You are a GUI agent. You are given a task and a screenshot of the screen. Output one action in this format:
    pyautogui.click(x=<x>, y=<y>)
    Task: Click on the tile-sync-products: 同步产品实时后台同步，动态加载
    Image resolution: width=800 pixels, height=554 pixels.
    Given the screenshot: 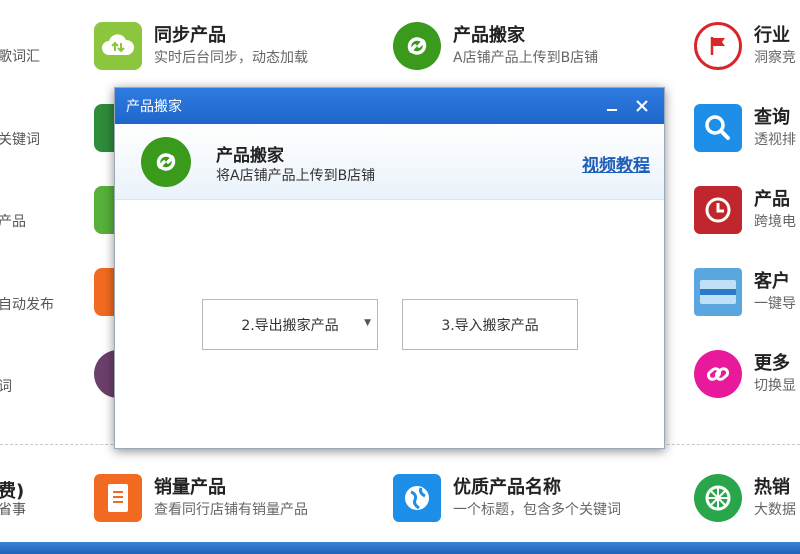 What is the action you would take?
    pyautogui.click(x=201, y=46)
    